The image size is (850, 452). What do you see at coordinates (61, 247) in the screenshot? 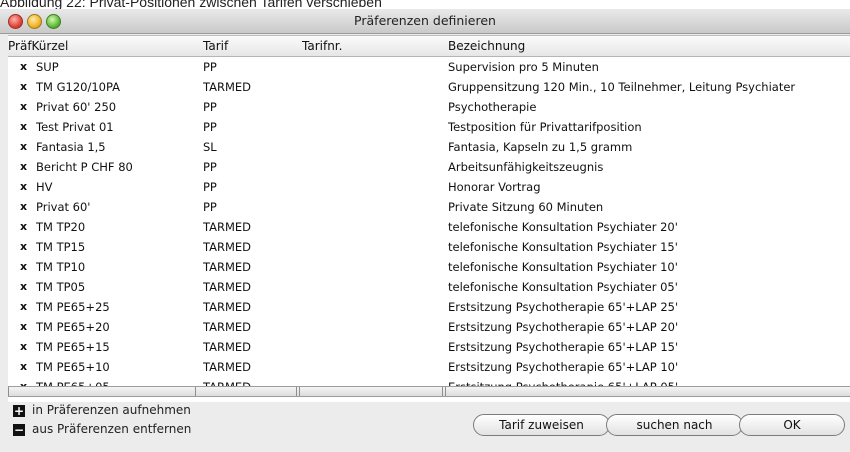
I see `cell-kuerzel: TM TP15` at bounding box center [61, 247].